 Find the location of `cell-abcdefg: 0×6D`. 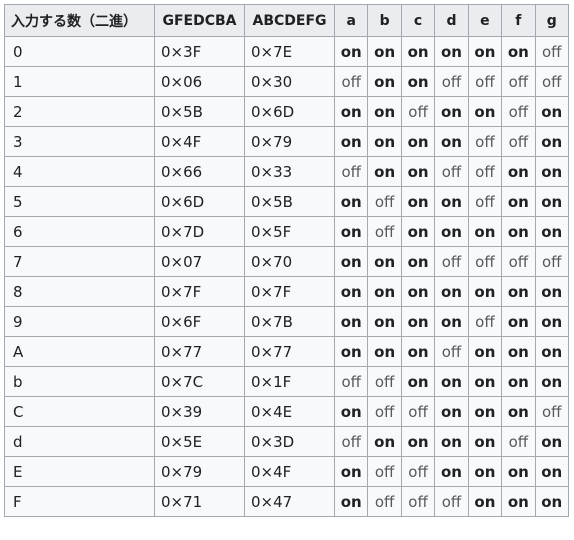

cell-abcdefg: 0×6D is located at coordinates (289, 111).